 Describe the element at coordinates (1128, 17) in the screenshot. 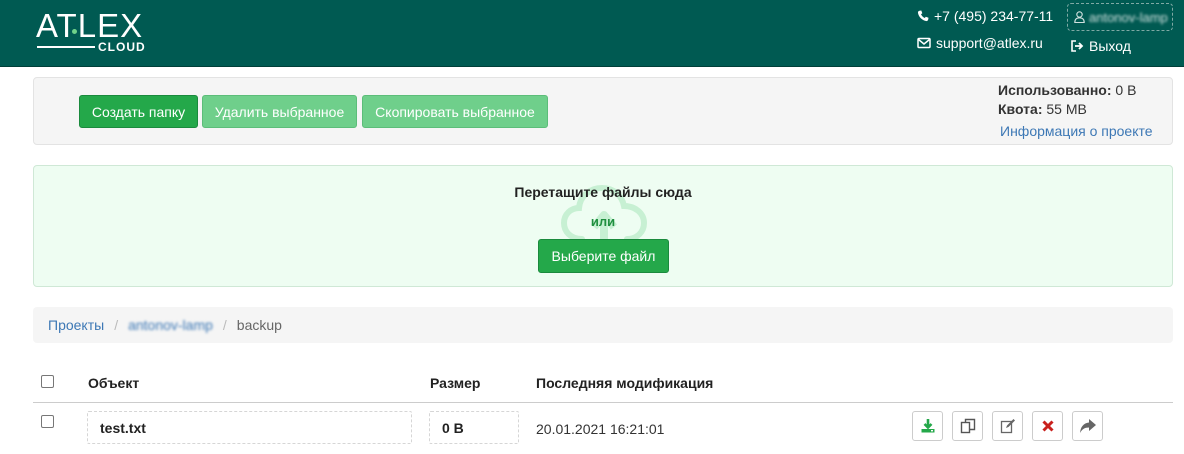

I see `username: antonov-lamp` at that location.